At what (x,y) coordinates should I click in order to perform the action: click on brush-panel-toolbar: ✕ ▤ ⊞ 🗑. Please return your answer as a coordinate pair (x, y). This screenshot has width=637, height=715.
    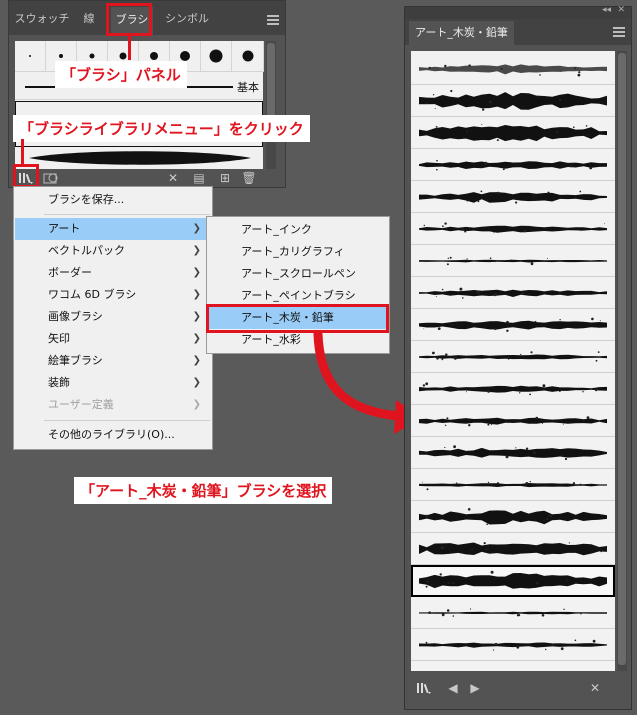
    Looking at the image, I should click on (147, 178).